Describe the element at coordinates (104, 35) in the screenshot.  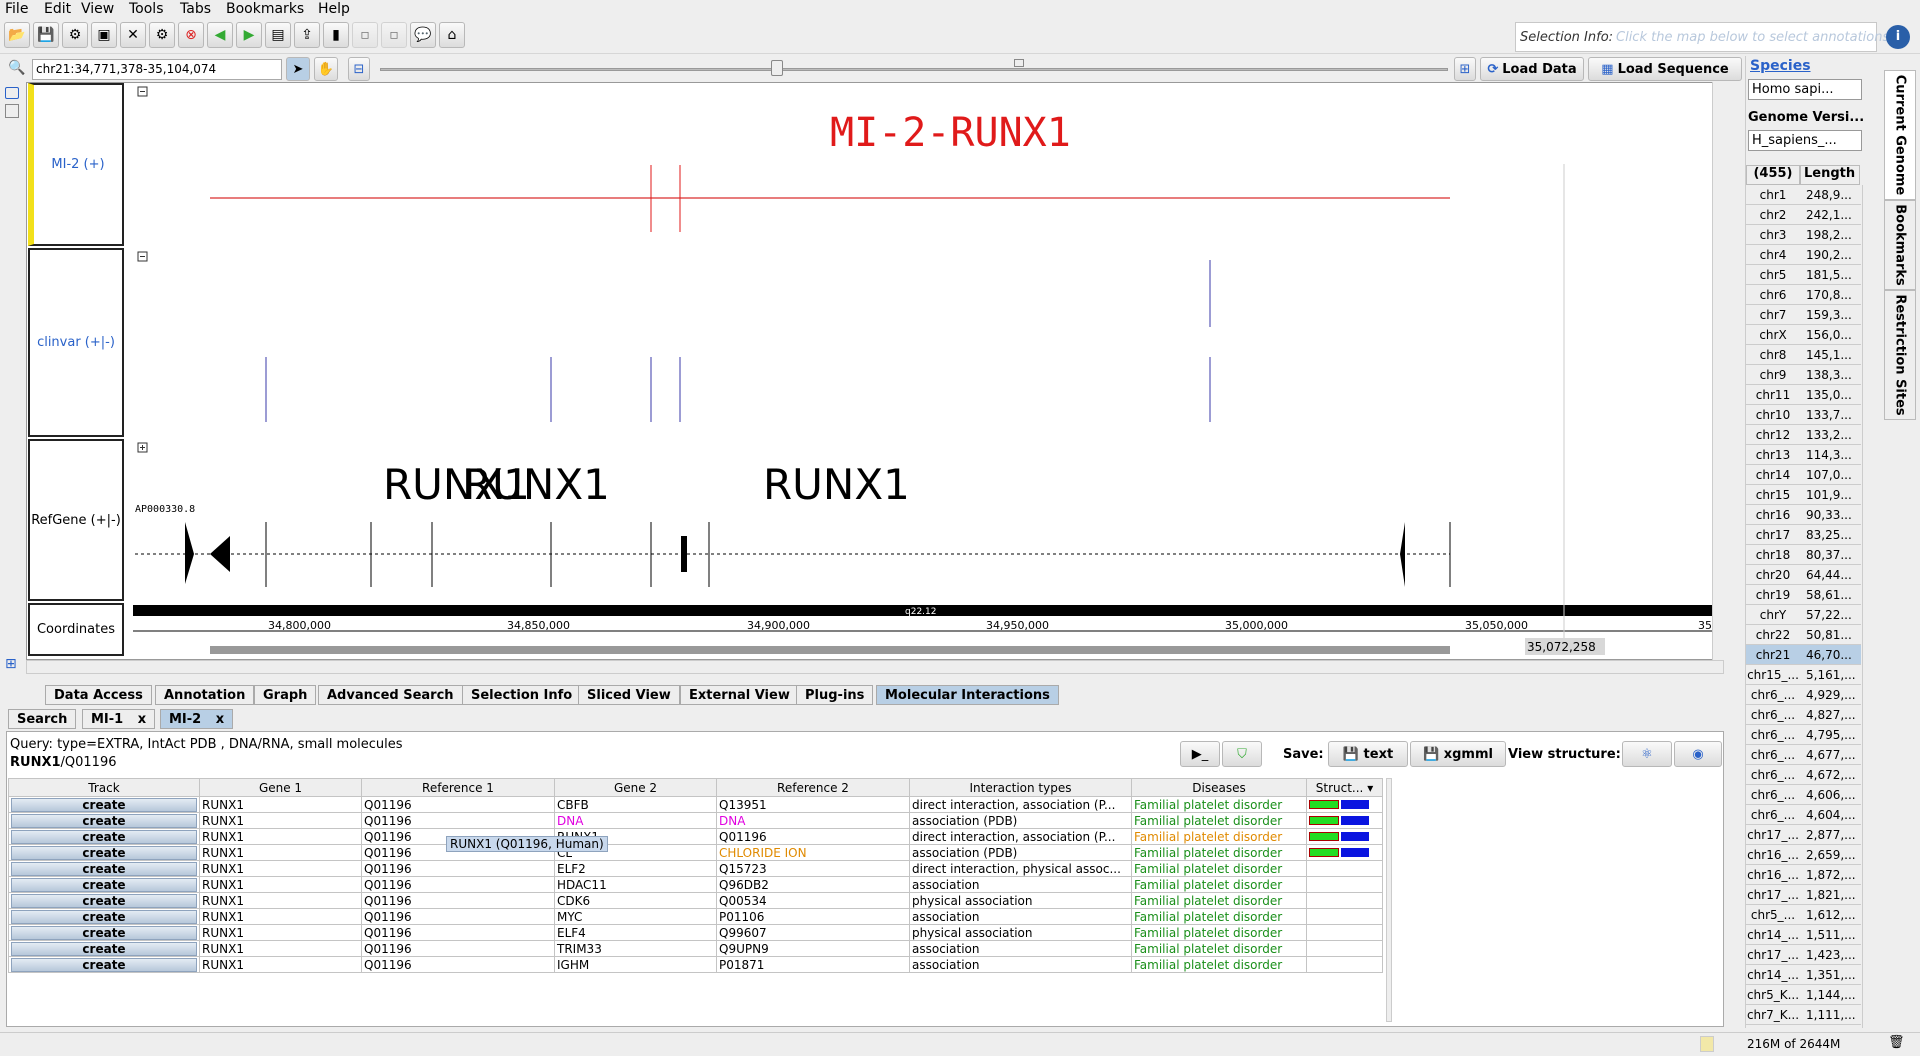
I see `camera-icon: ▣` at that location.